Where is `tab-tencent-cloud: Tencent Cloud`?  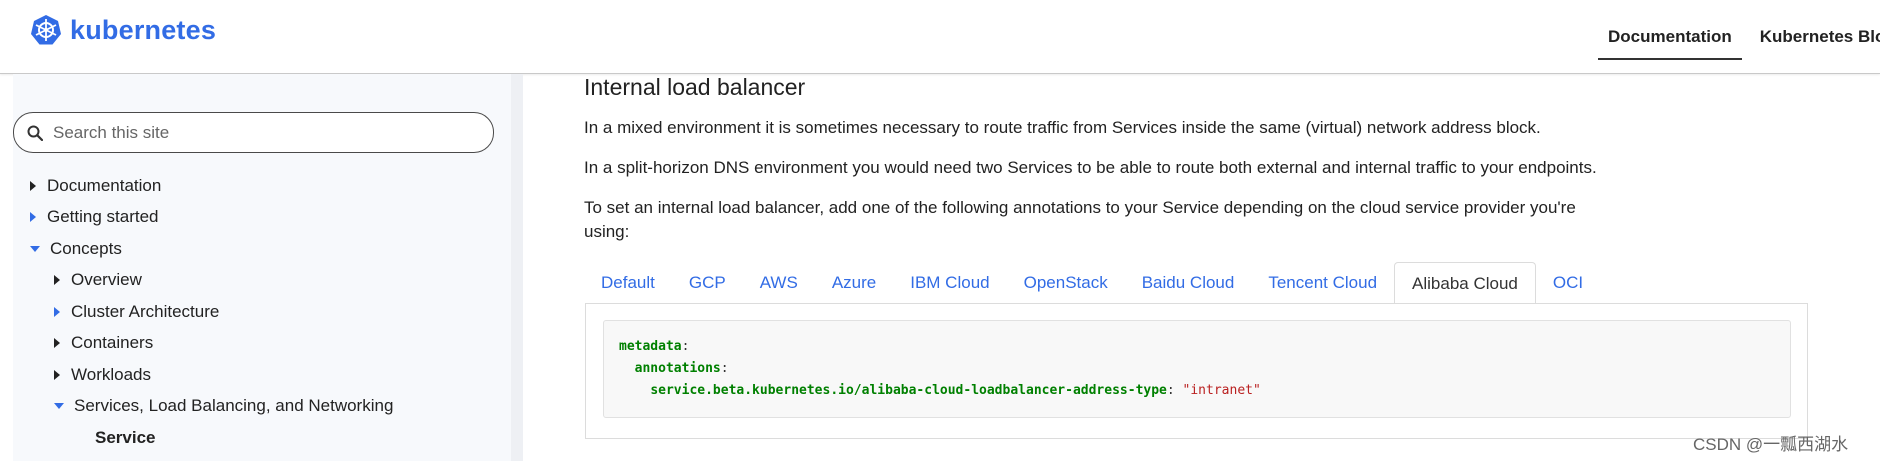 tab-tencent-cloud: Tencent Cloud is located at coordinates (1322, 283).